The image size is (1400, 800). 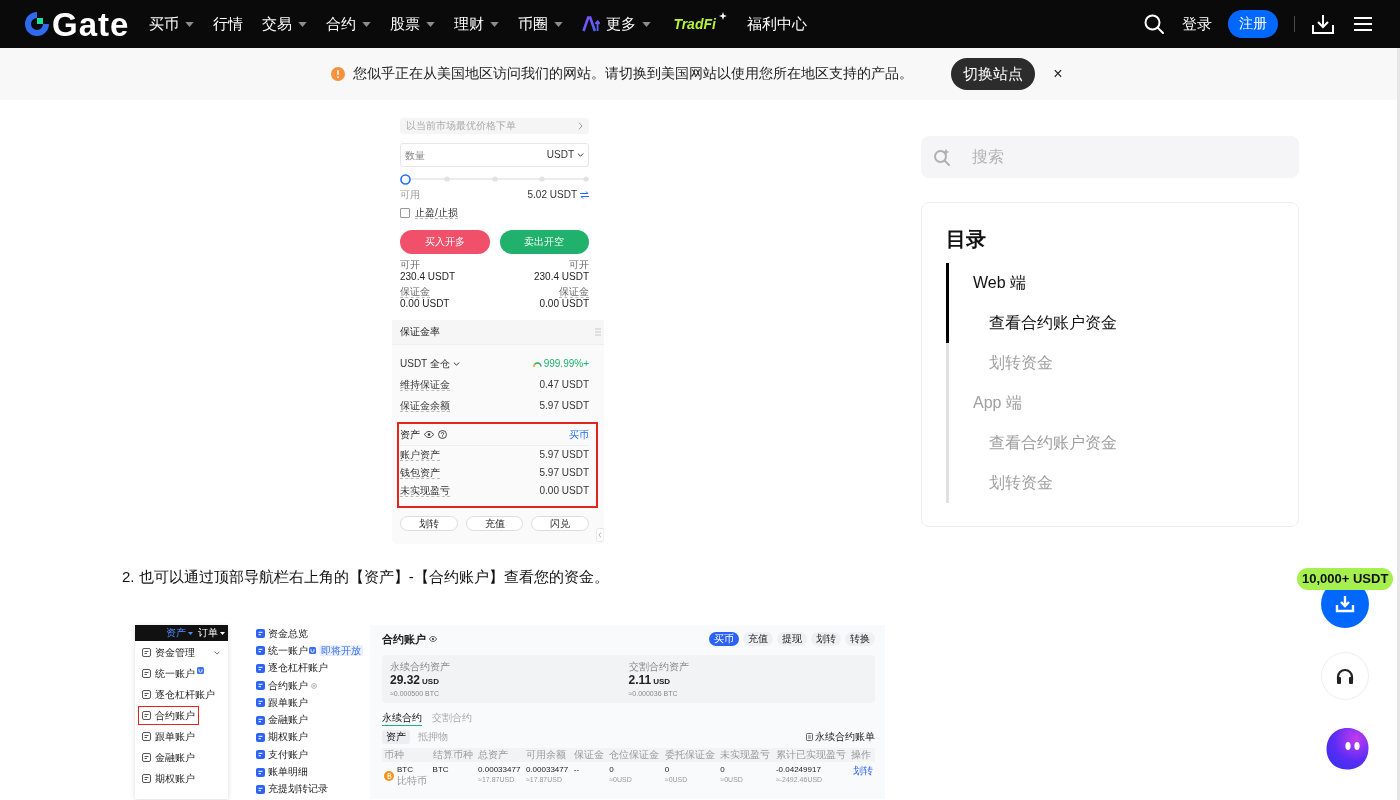 I want to click on margin-mode-select: USDT 全仓, so click(x=430, y=364).